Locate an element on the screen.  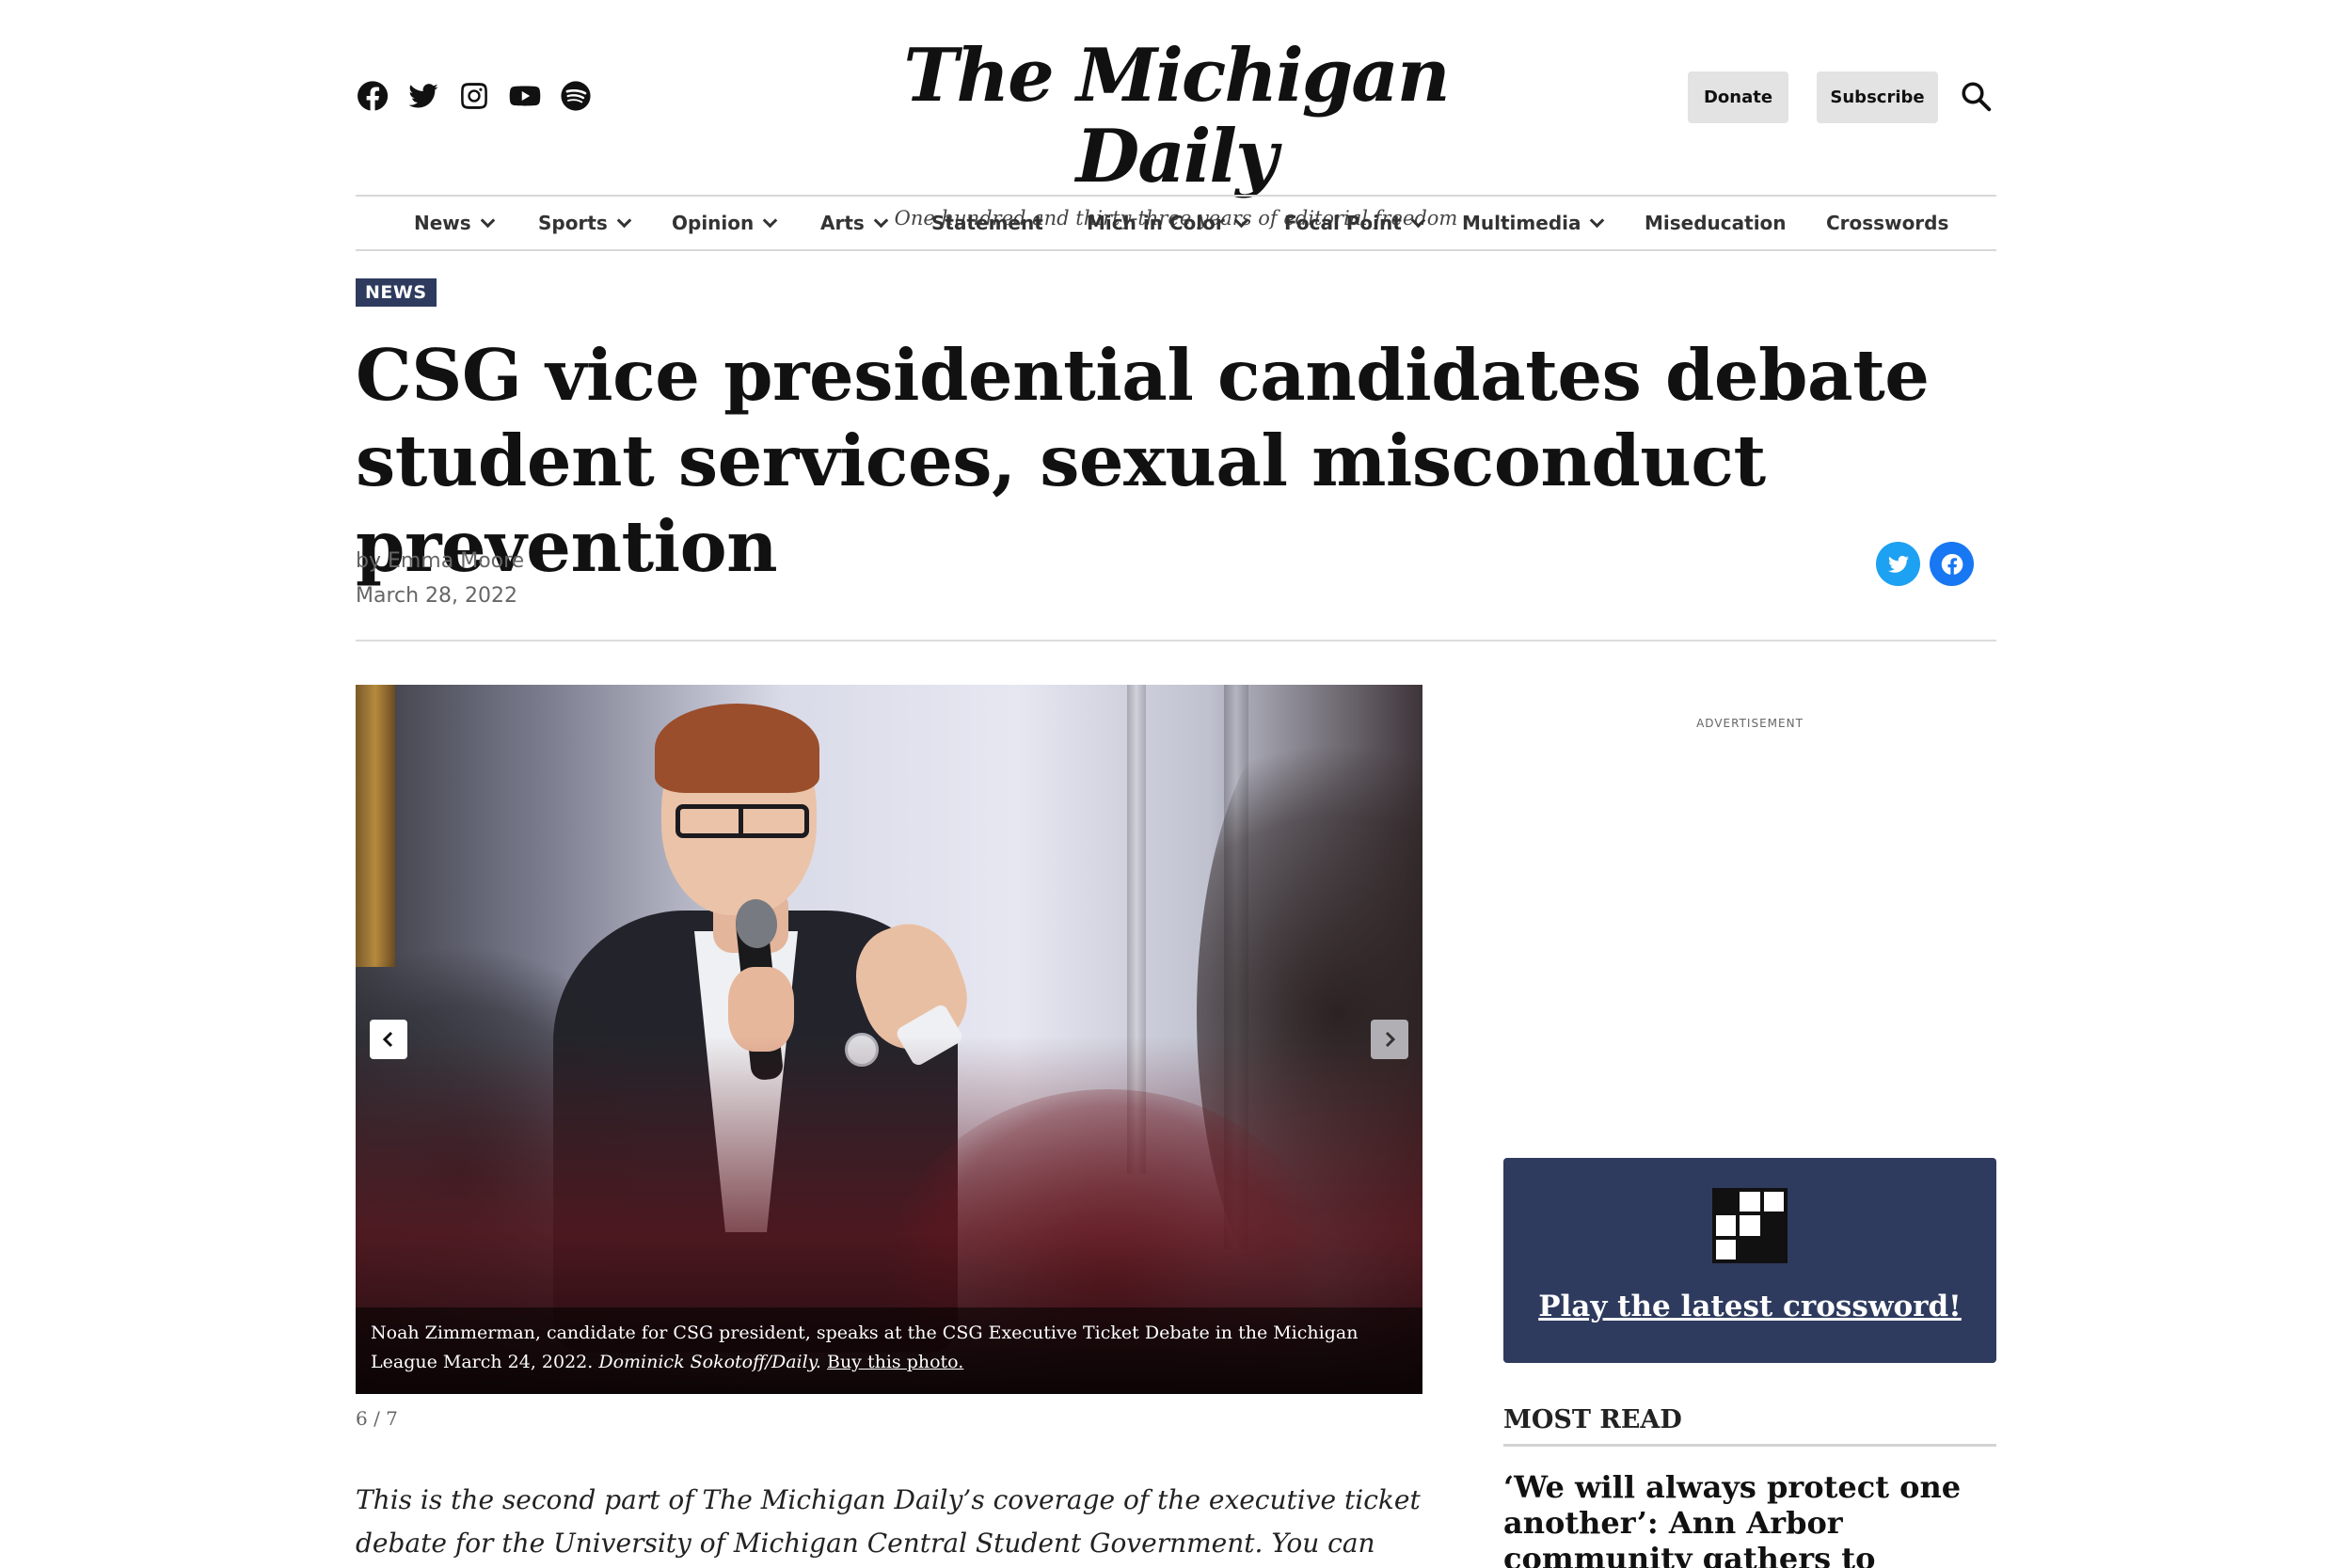
photo-credit: Dominick Sokotoff/Daily. is located at coordinates (709, 1362).